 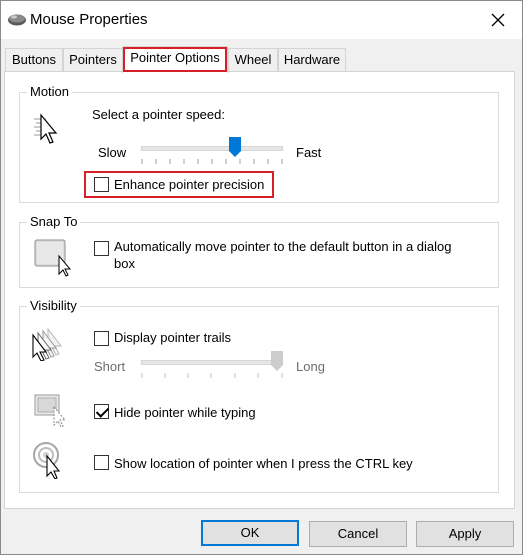 What do you see at coordinates (235, 147) in the screenshot?
I see `pointer-speed-thumb` at bounding box center [235, 147].